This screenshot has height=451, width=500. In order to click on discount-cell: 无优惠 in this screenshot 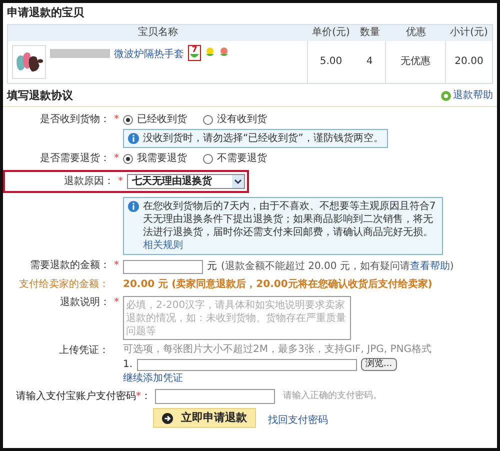, I will do `click(416, 61)`.